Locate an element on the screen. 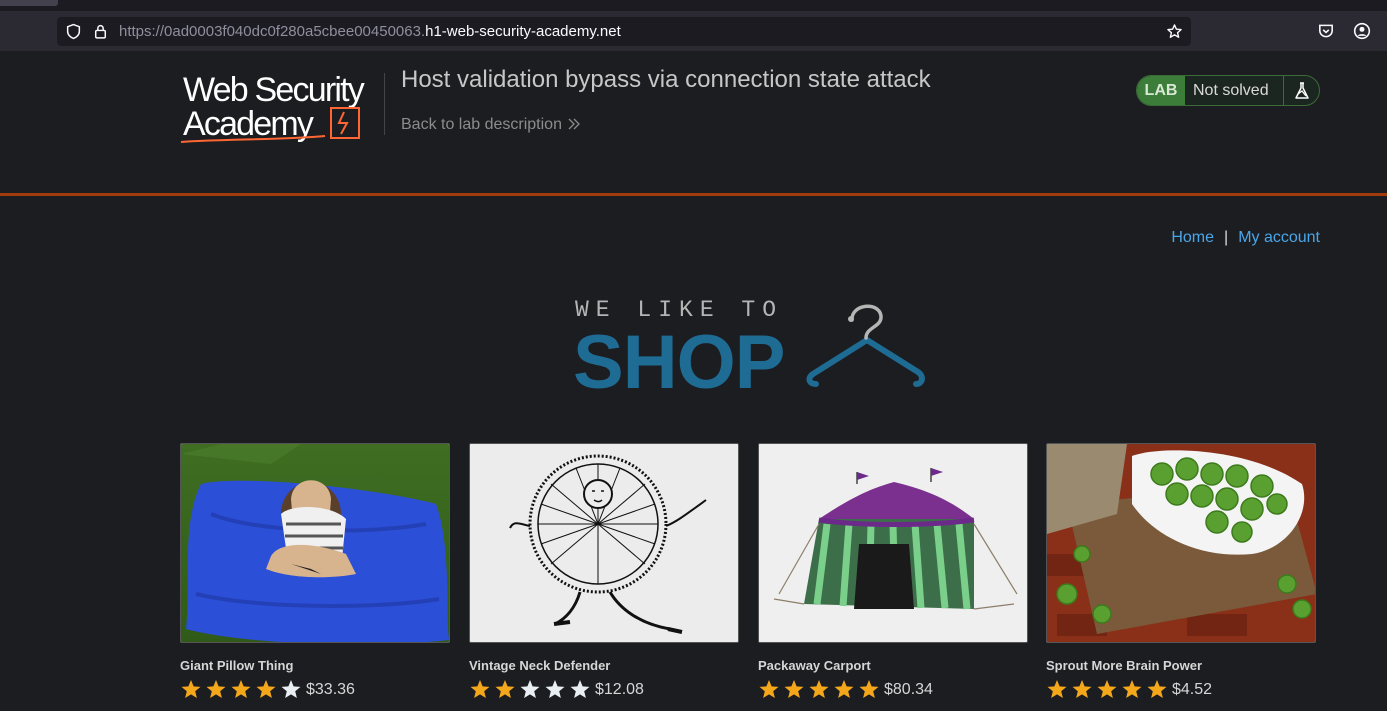 This screenshot has height=711, width=1387. lab-badge-label: LAB is located at coordinates (1161, 90).